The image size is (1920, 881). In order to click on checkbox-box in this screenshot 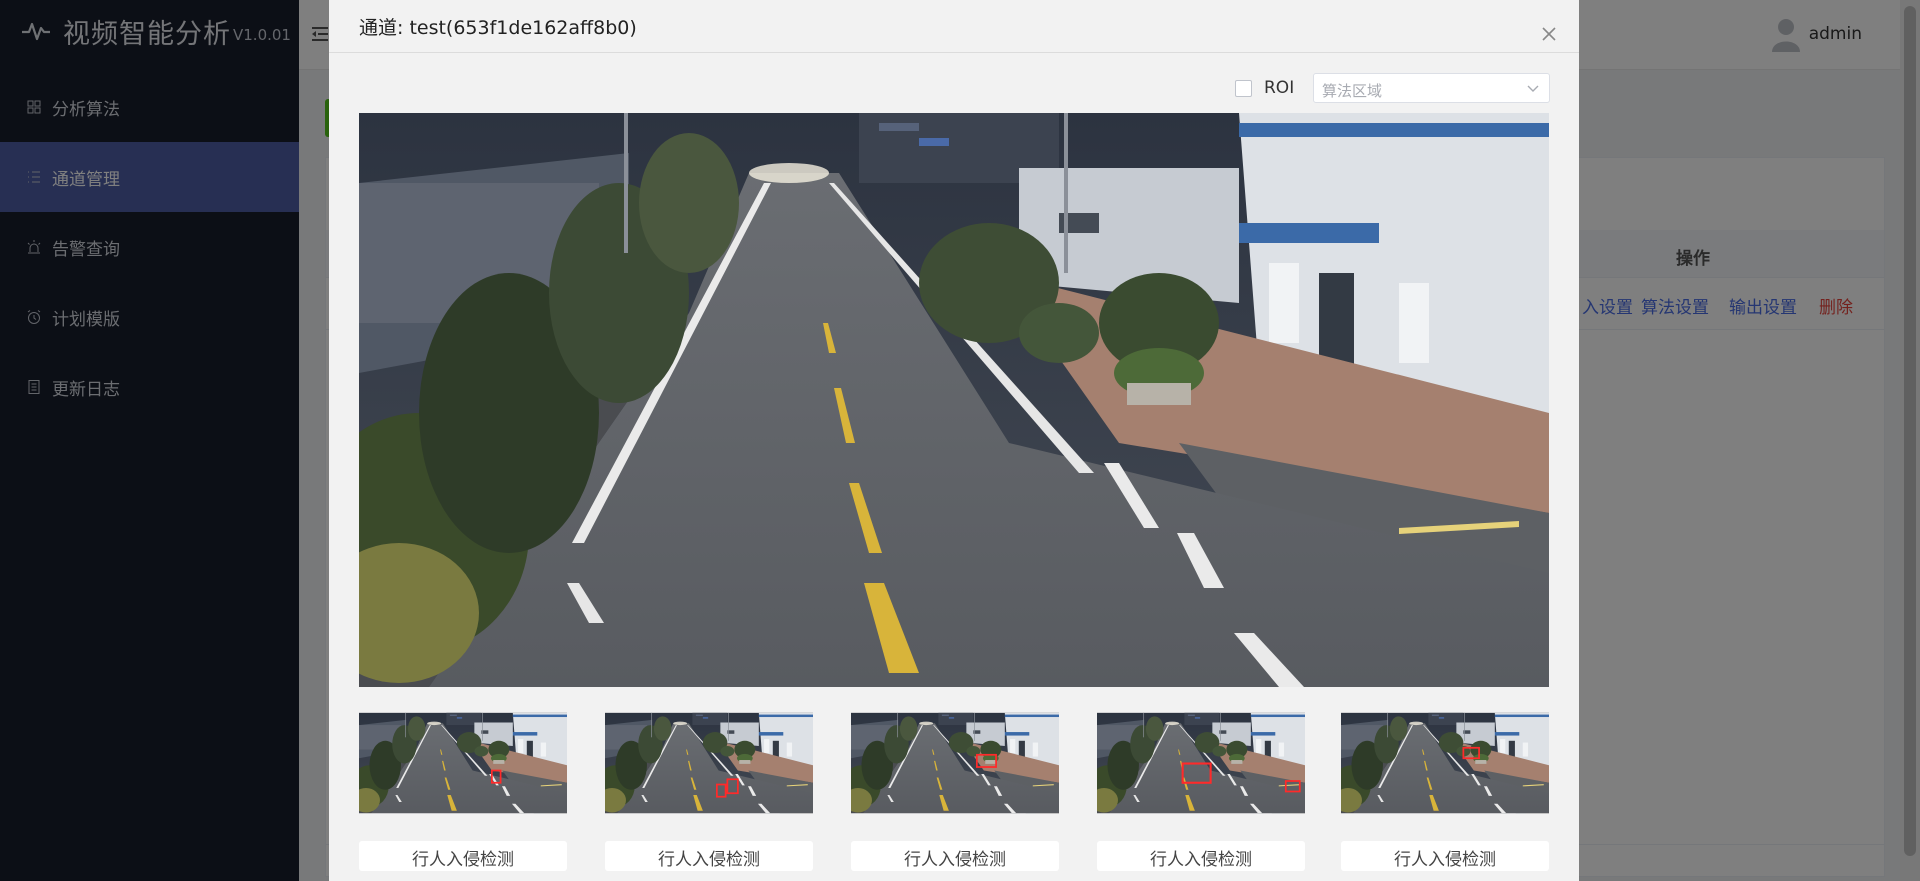, I will do `click(1243, 88)`.